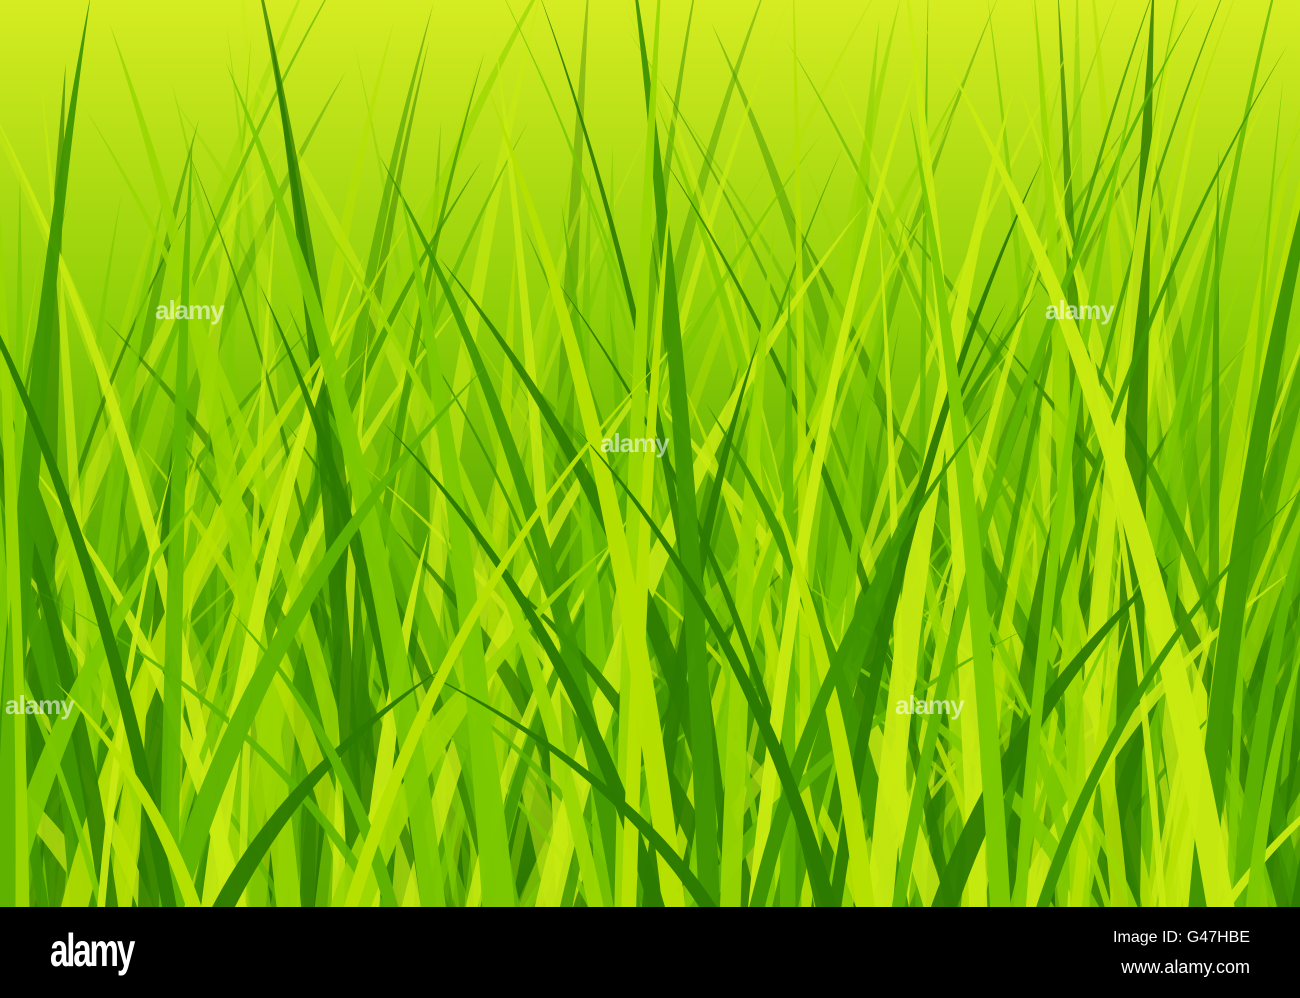 This screenshot has height=998, width=1300. Describe the element at coordinates (1185, 967) in the screenshot. I see `site-url: www.alamy.com` at that location.